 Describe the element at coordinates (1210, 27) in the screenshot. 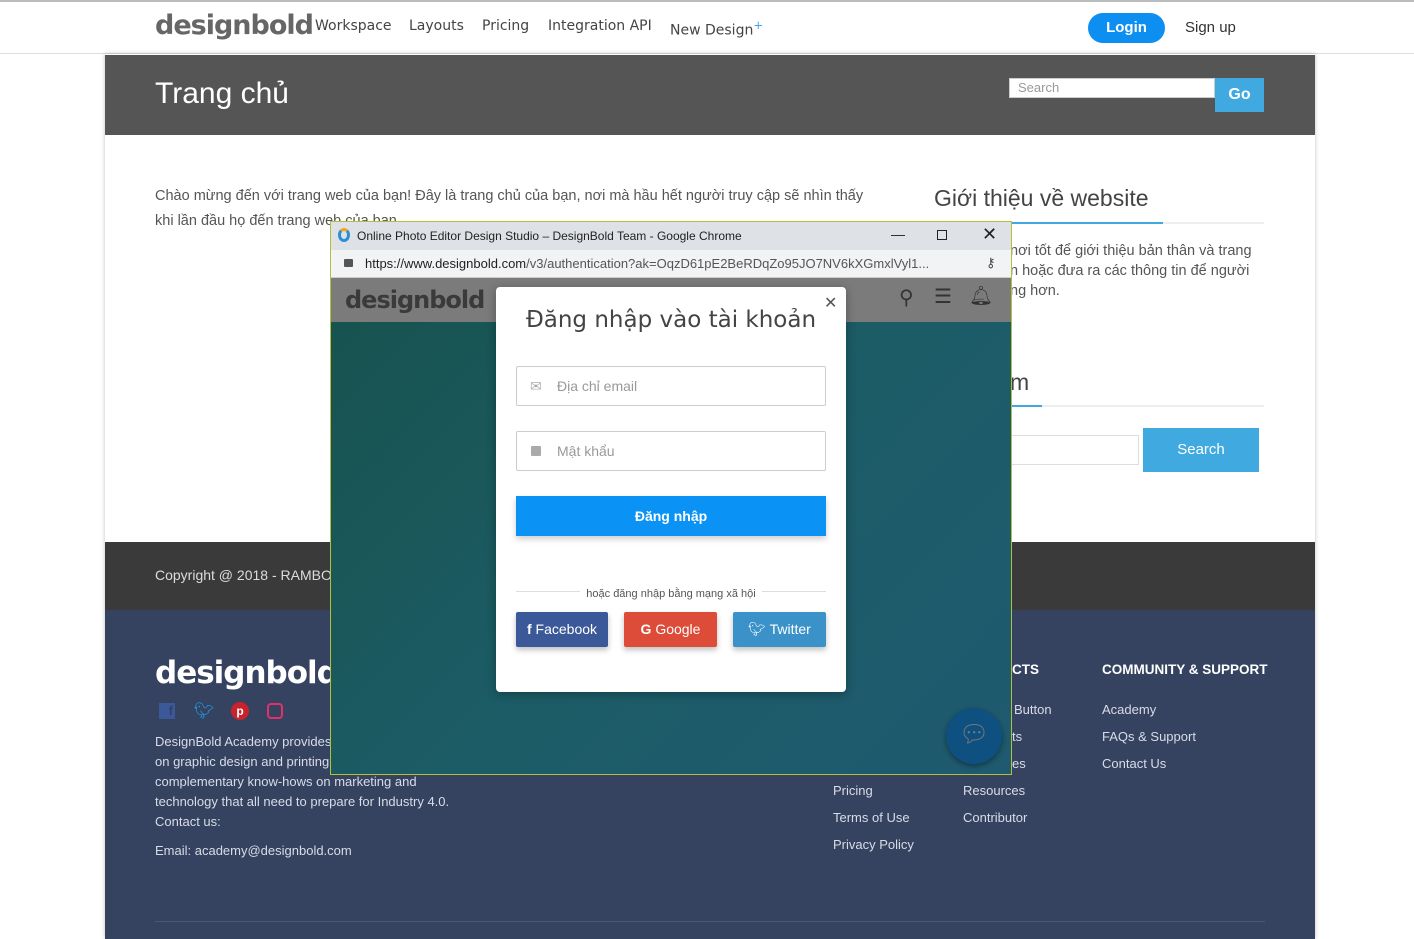

I see `signup-link: Sign up` at that location.